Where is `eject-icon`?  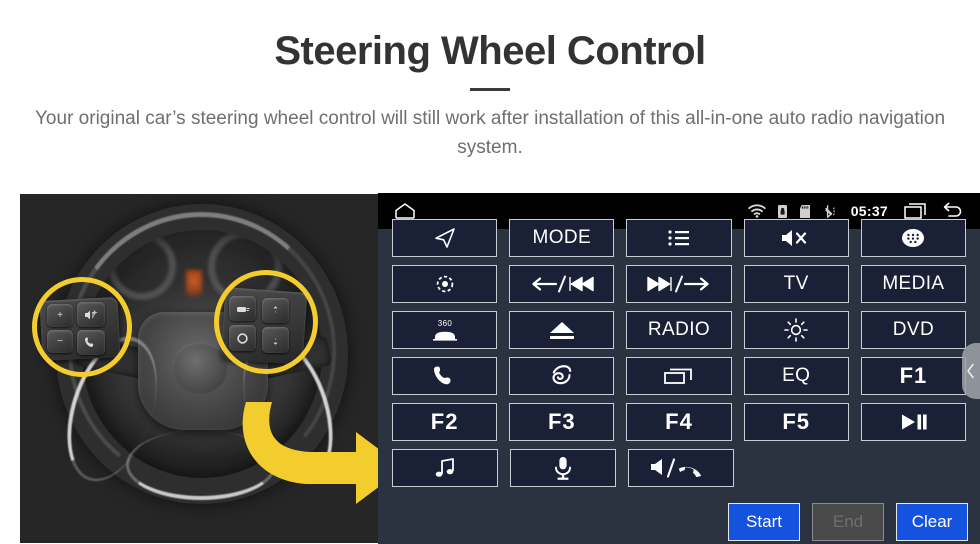 eject-icon is located at coordinates (561, 330).